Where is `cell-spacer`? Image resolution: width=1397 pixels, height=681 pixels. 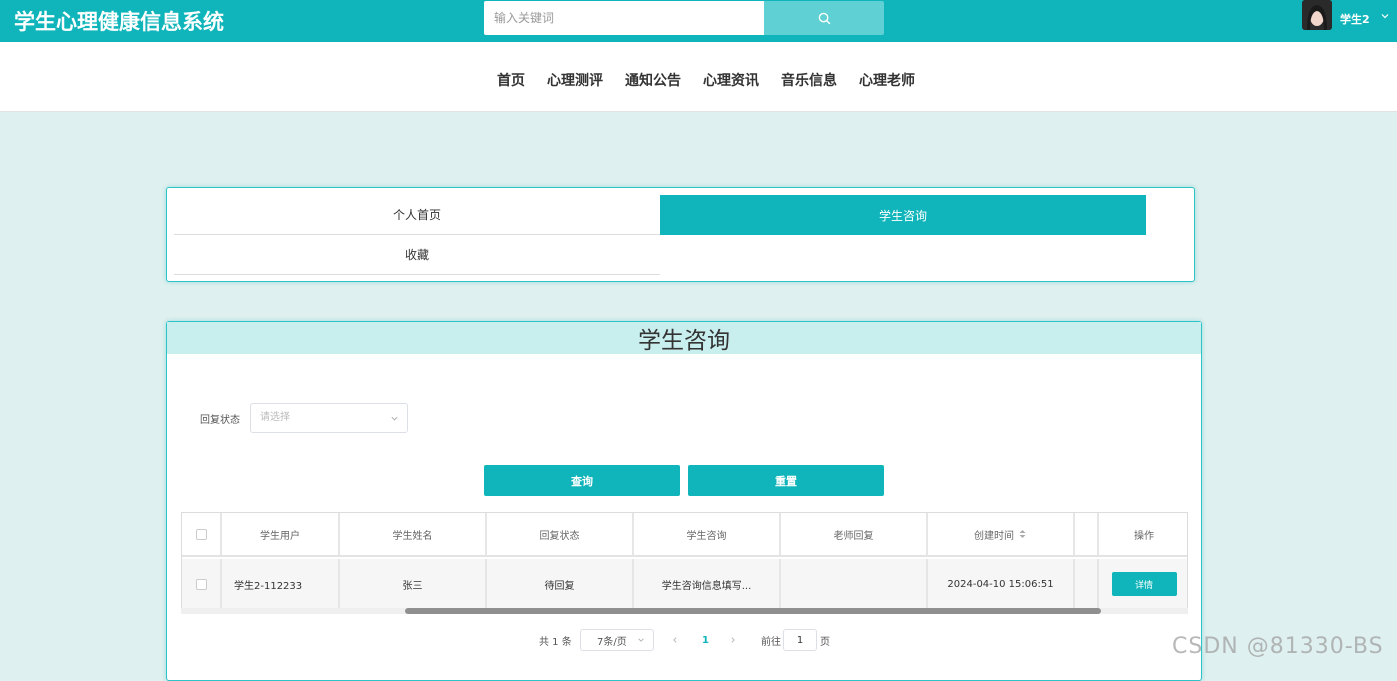 cell-spacer is located at coordinates (1087, 584).